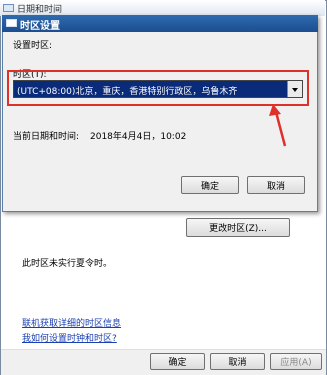 Image resolution: width=327 pixels, height=375 pixels. Describe the element at coordinates (33, 46) in the screenshot. I see `set-timezone-label: 设置时区:` at that location.